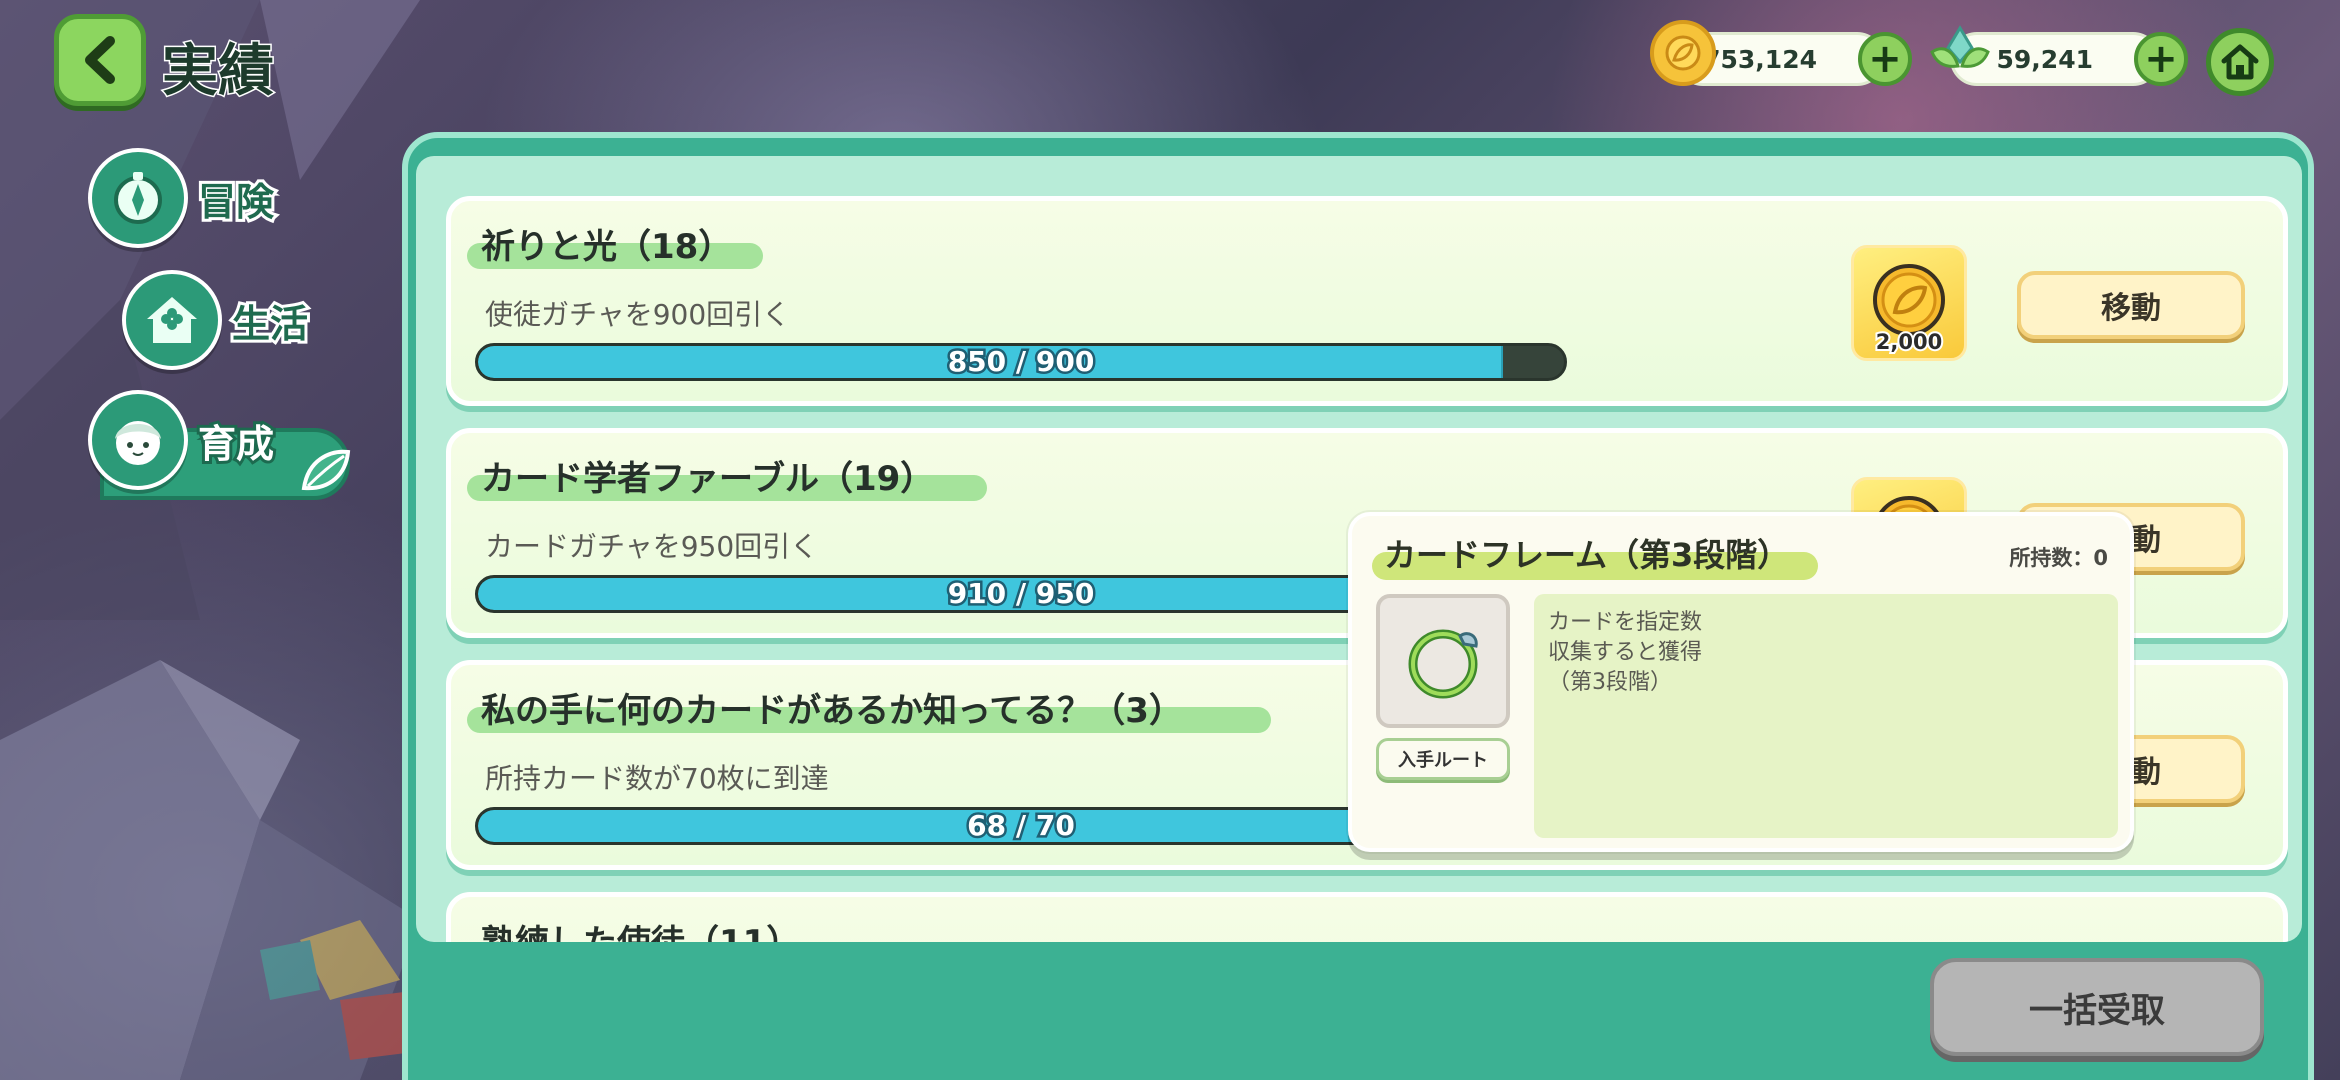  Describe the element at coordinates (657, 778) in the screenshot. I see `achievement-description: 所持カード数が70枚に到達` at that location.